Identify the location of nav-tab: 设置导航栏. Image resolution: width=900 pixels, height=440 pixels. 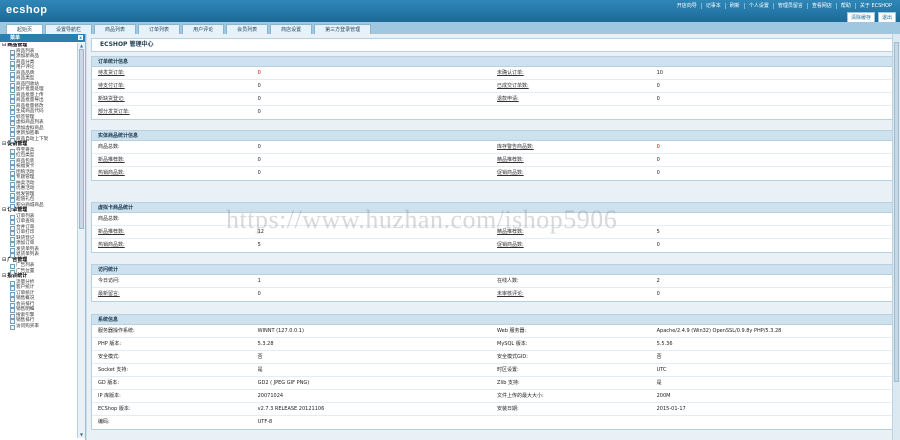
(69, 29).